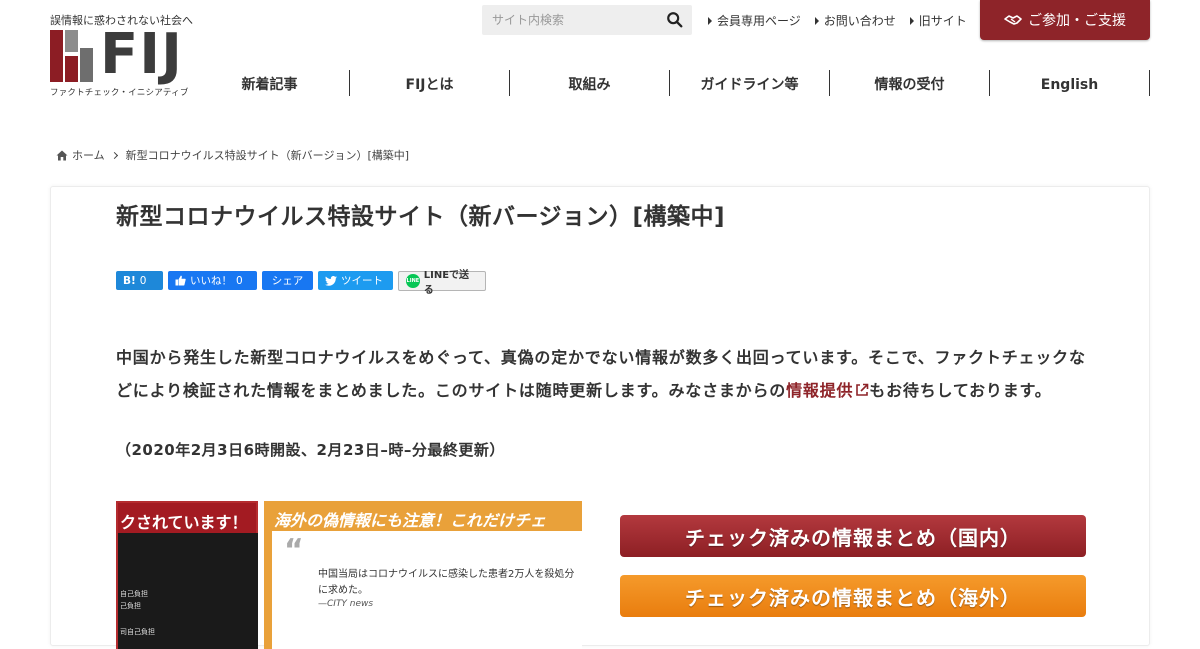 This screenshot has height=649, width=1200. I want to click on line-icon: LINE, so click(413, 281).